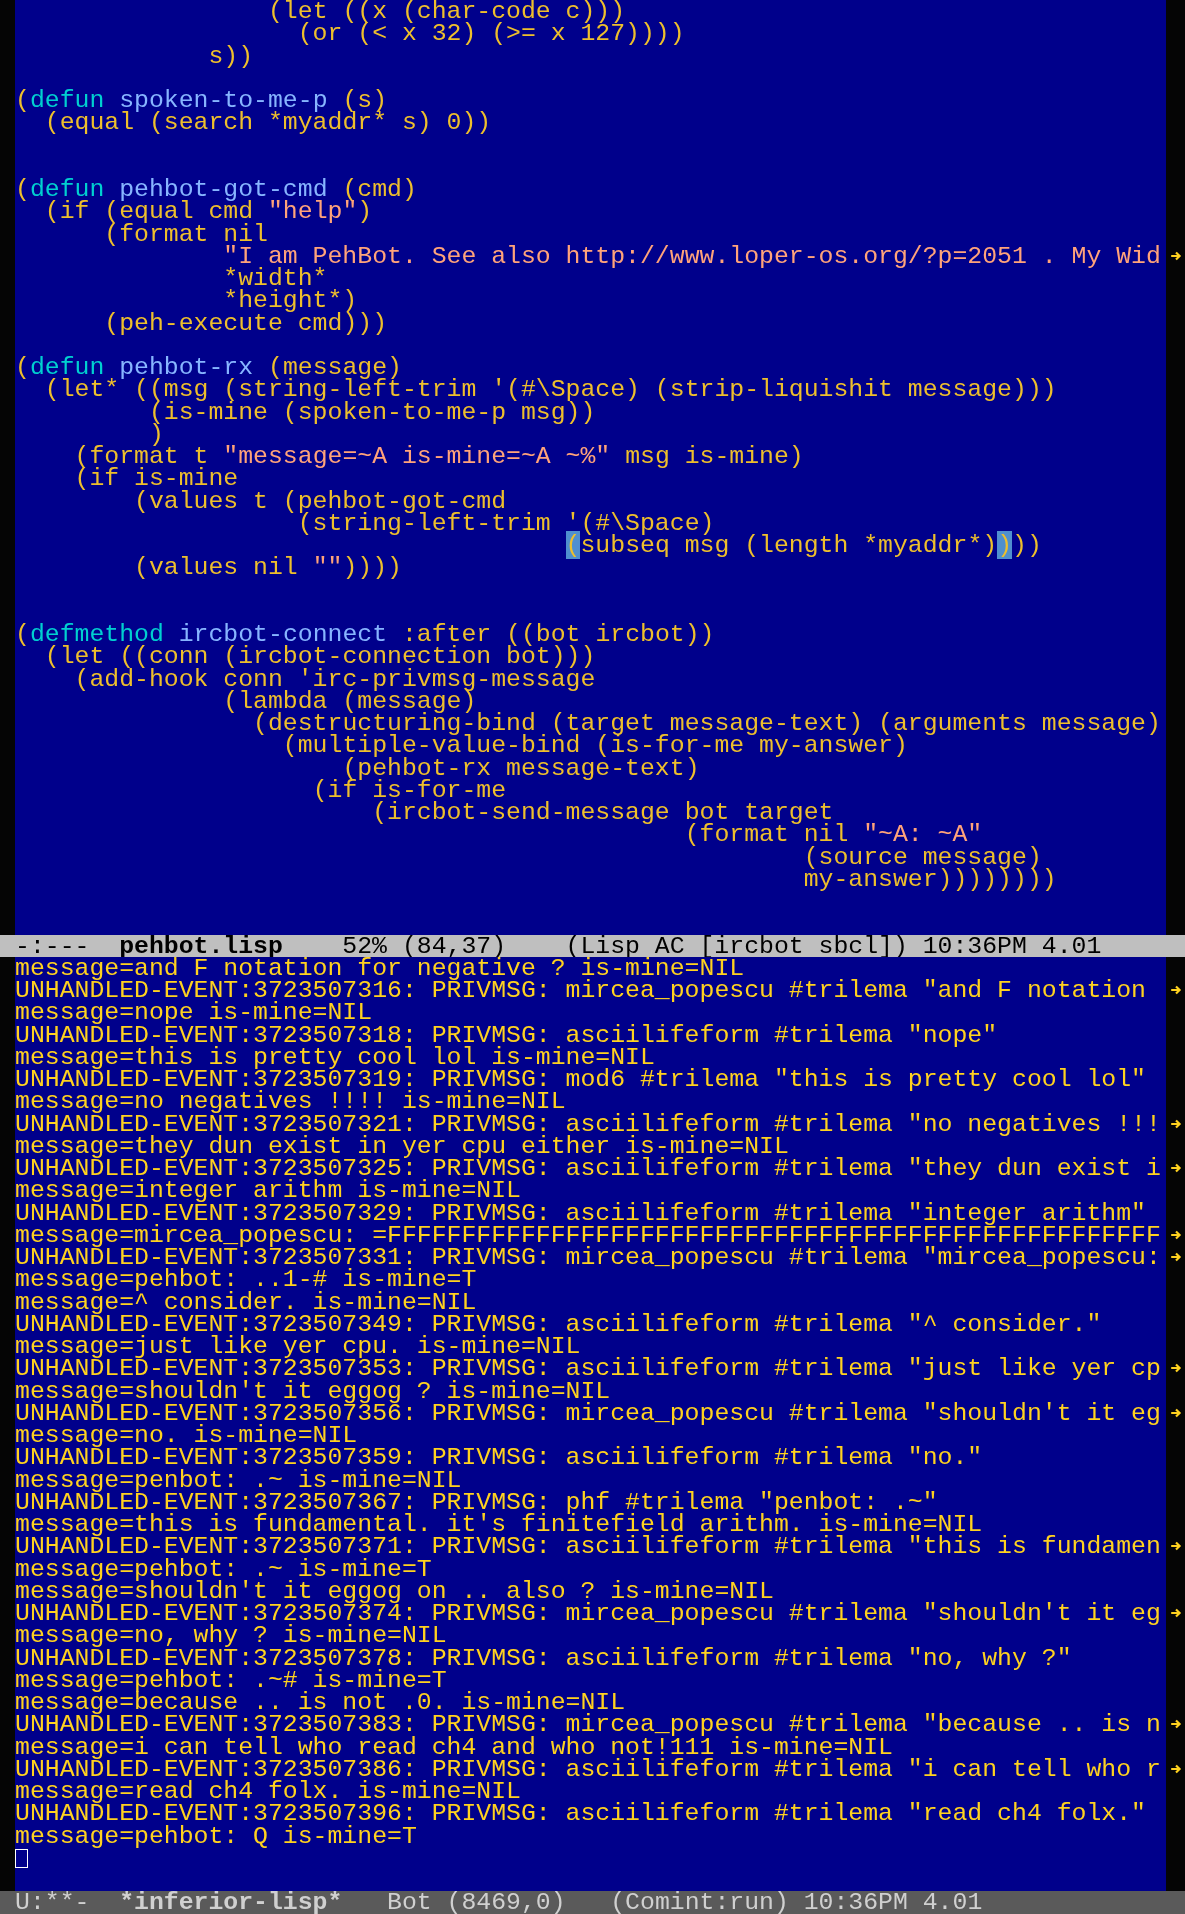  I want to click on code-line: (if is-mine, so click(156, 478).